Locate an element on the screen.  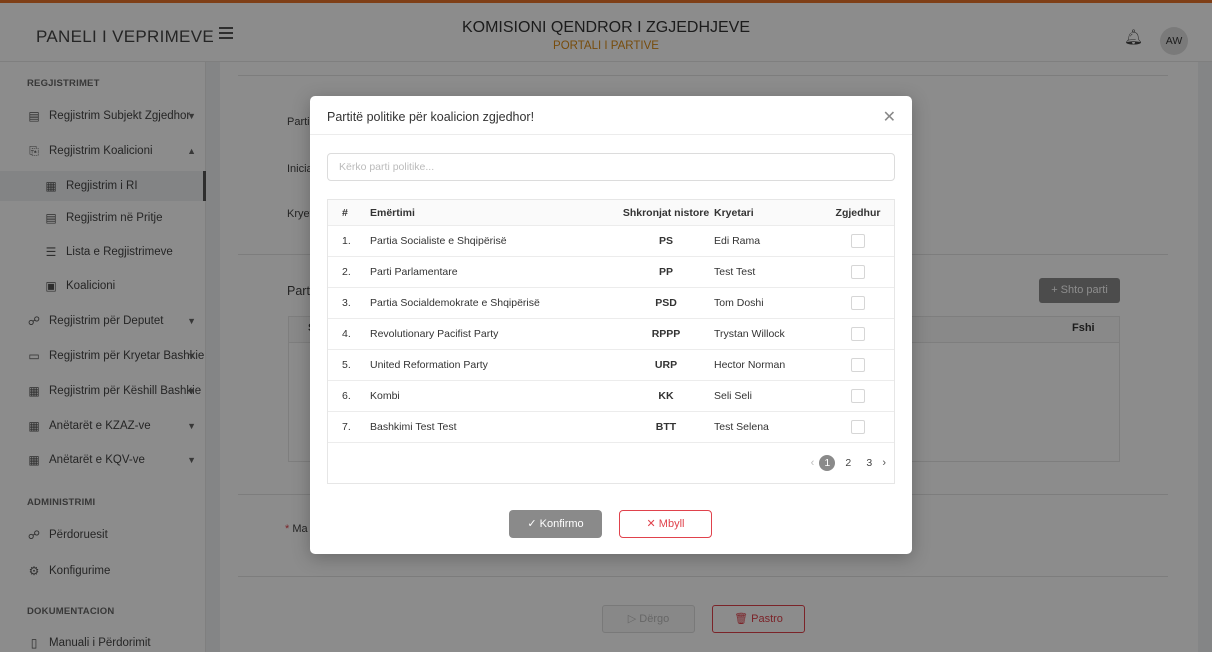
party-name: Revolutionary Pacifist Party is located at coordinates (434, 334).